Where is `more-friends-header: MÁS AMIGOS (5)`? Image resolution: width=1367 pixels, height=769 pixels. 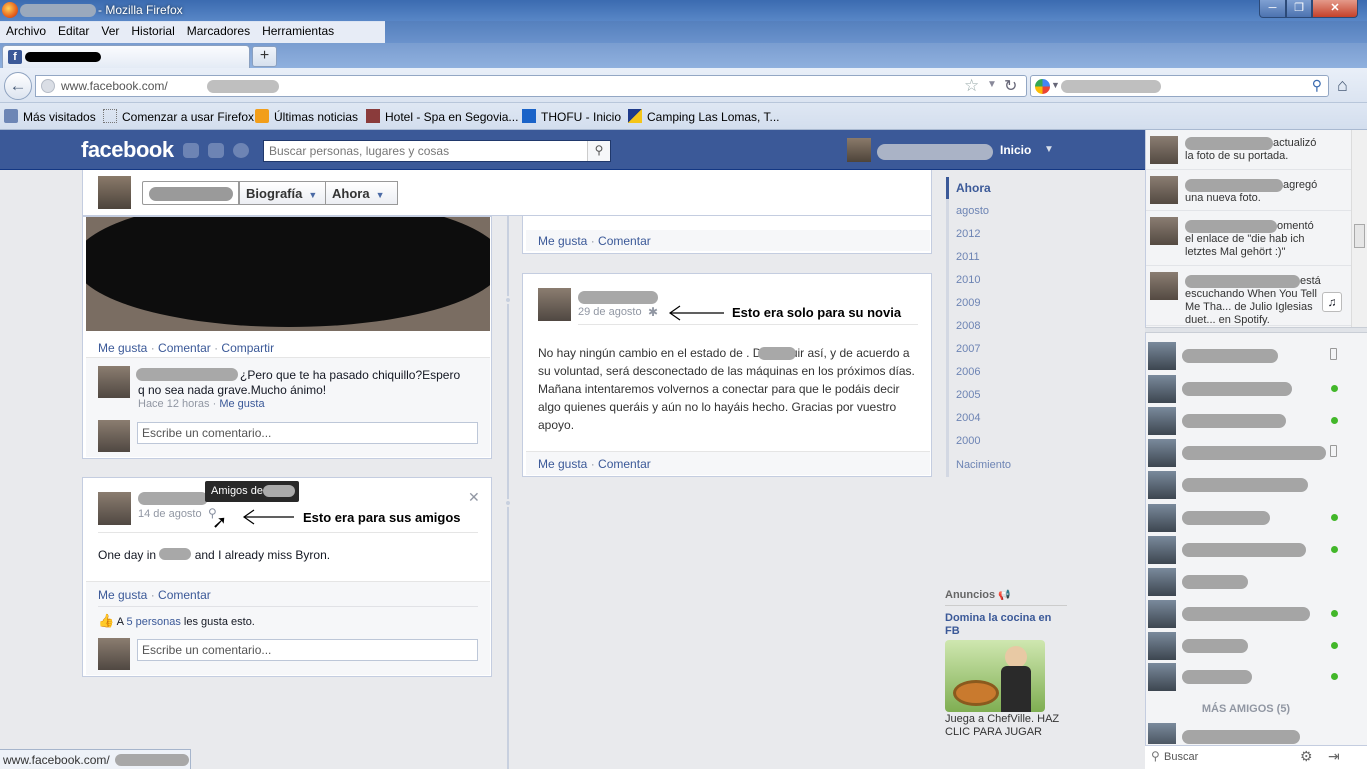
more-friends-header: MÁS AMIGOS (5) is located at coordinates (1246, 709).